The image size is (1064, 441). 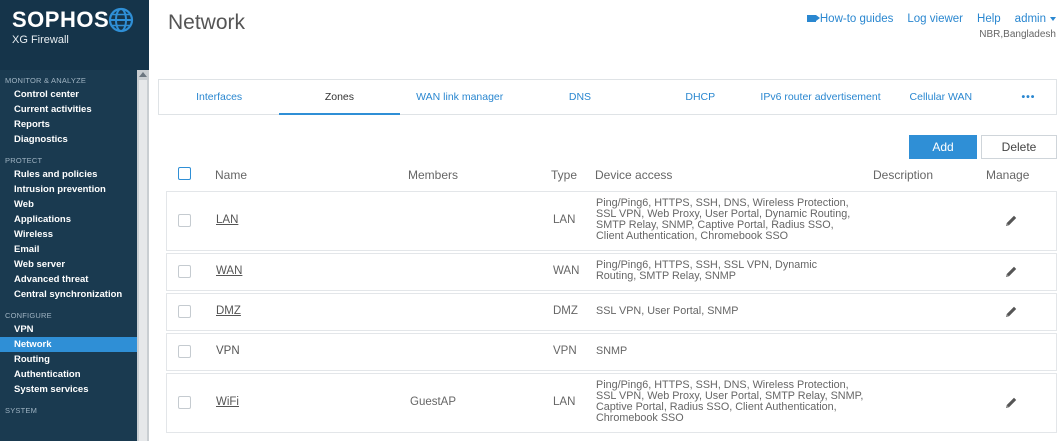 I want to click on table-row: DMZ DMZ SSL VPN, User Portal, SNMP, so click(x=611, y=312).